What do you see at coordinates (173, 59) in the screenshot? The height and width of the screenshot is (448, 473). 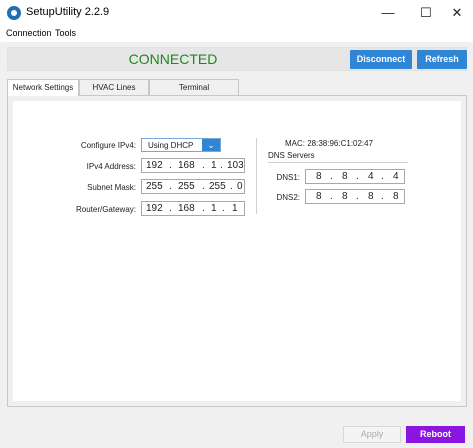 I see `connection-status-text: CONNECTED` at bounding box center [173, 59].